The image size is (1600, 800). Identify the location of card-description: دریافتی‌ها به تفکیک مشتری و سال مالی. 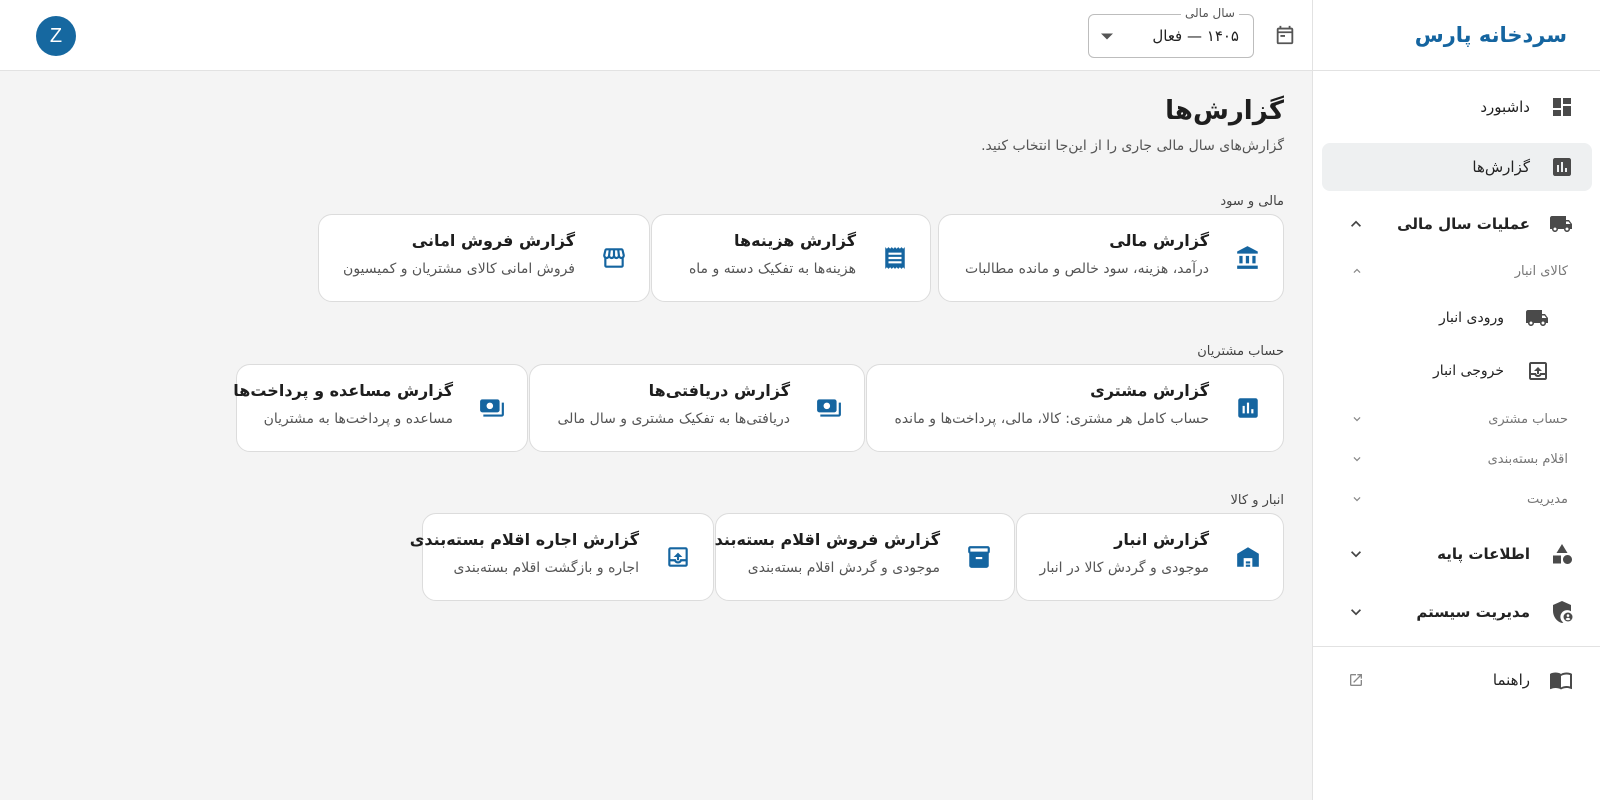
(673, 419).